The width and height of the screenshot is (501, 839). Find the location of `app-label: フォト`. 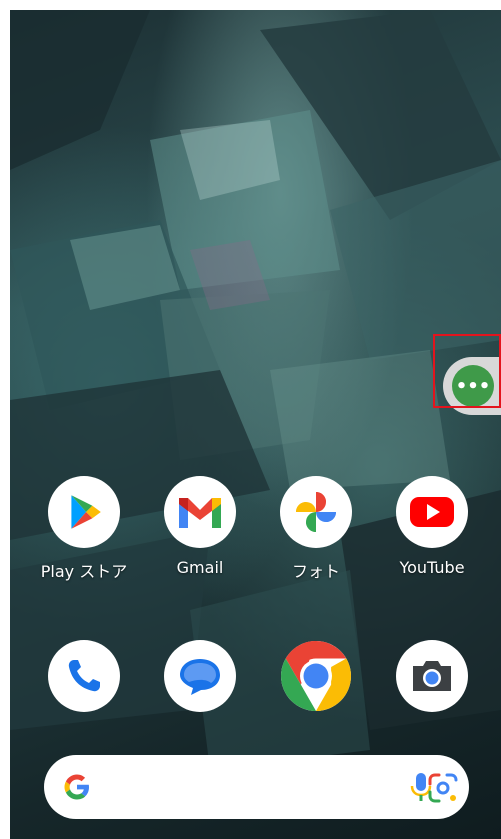

app-label: フォト is located at coordinates (315, 571).